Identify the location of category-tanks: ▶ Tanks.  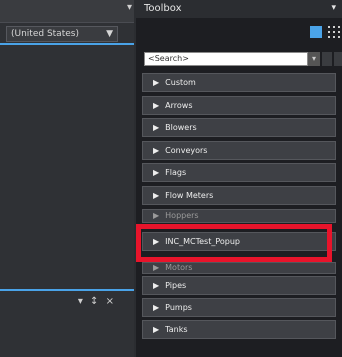
(239, 329).